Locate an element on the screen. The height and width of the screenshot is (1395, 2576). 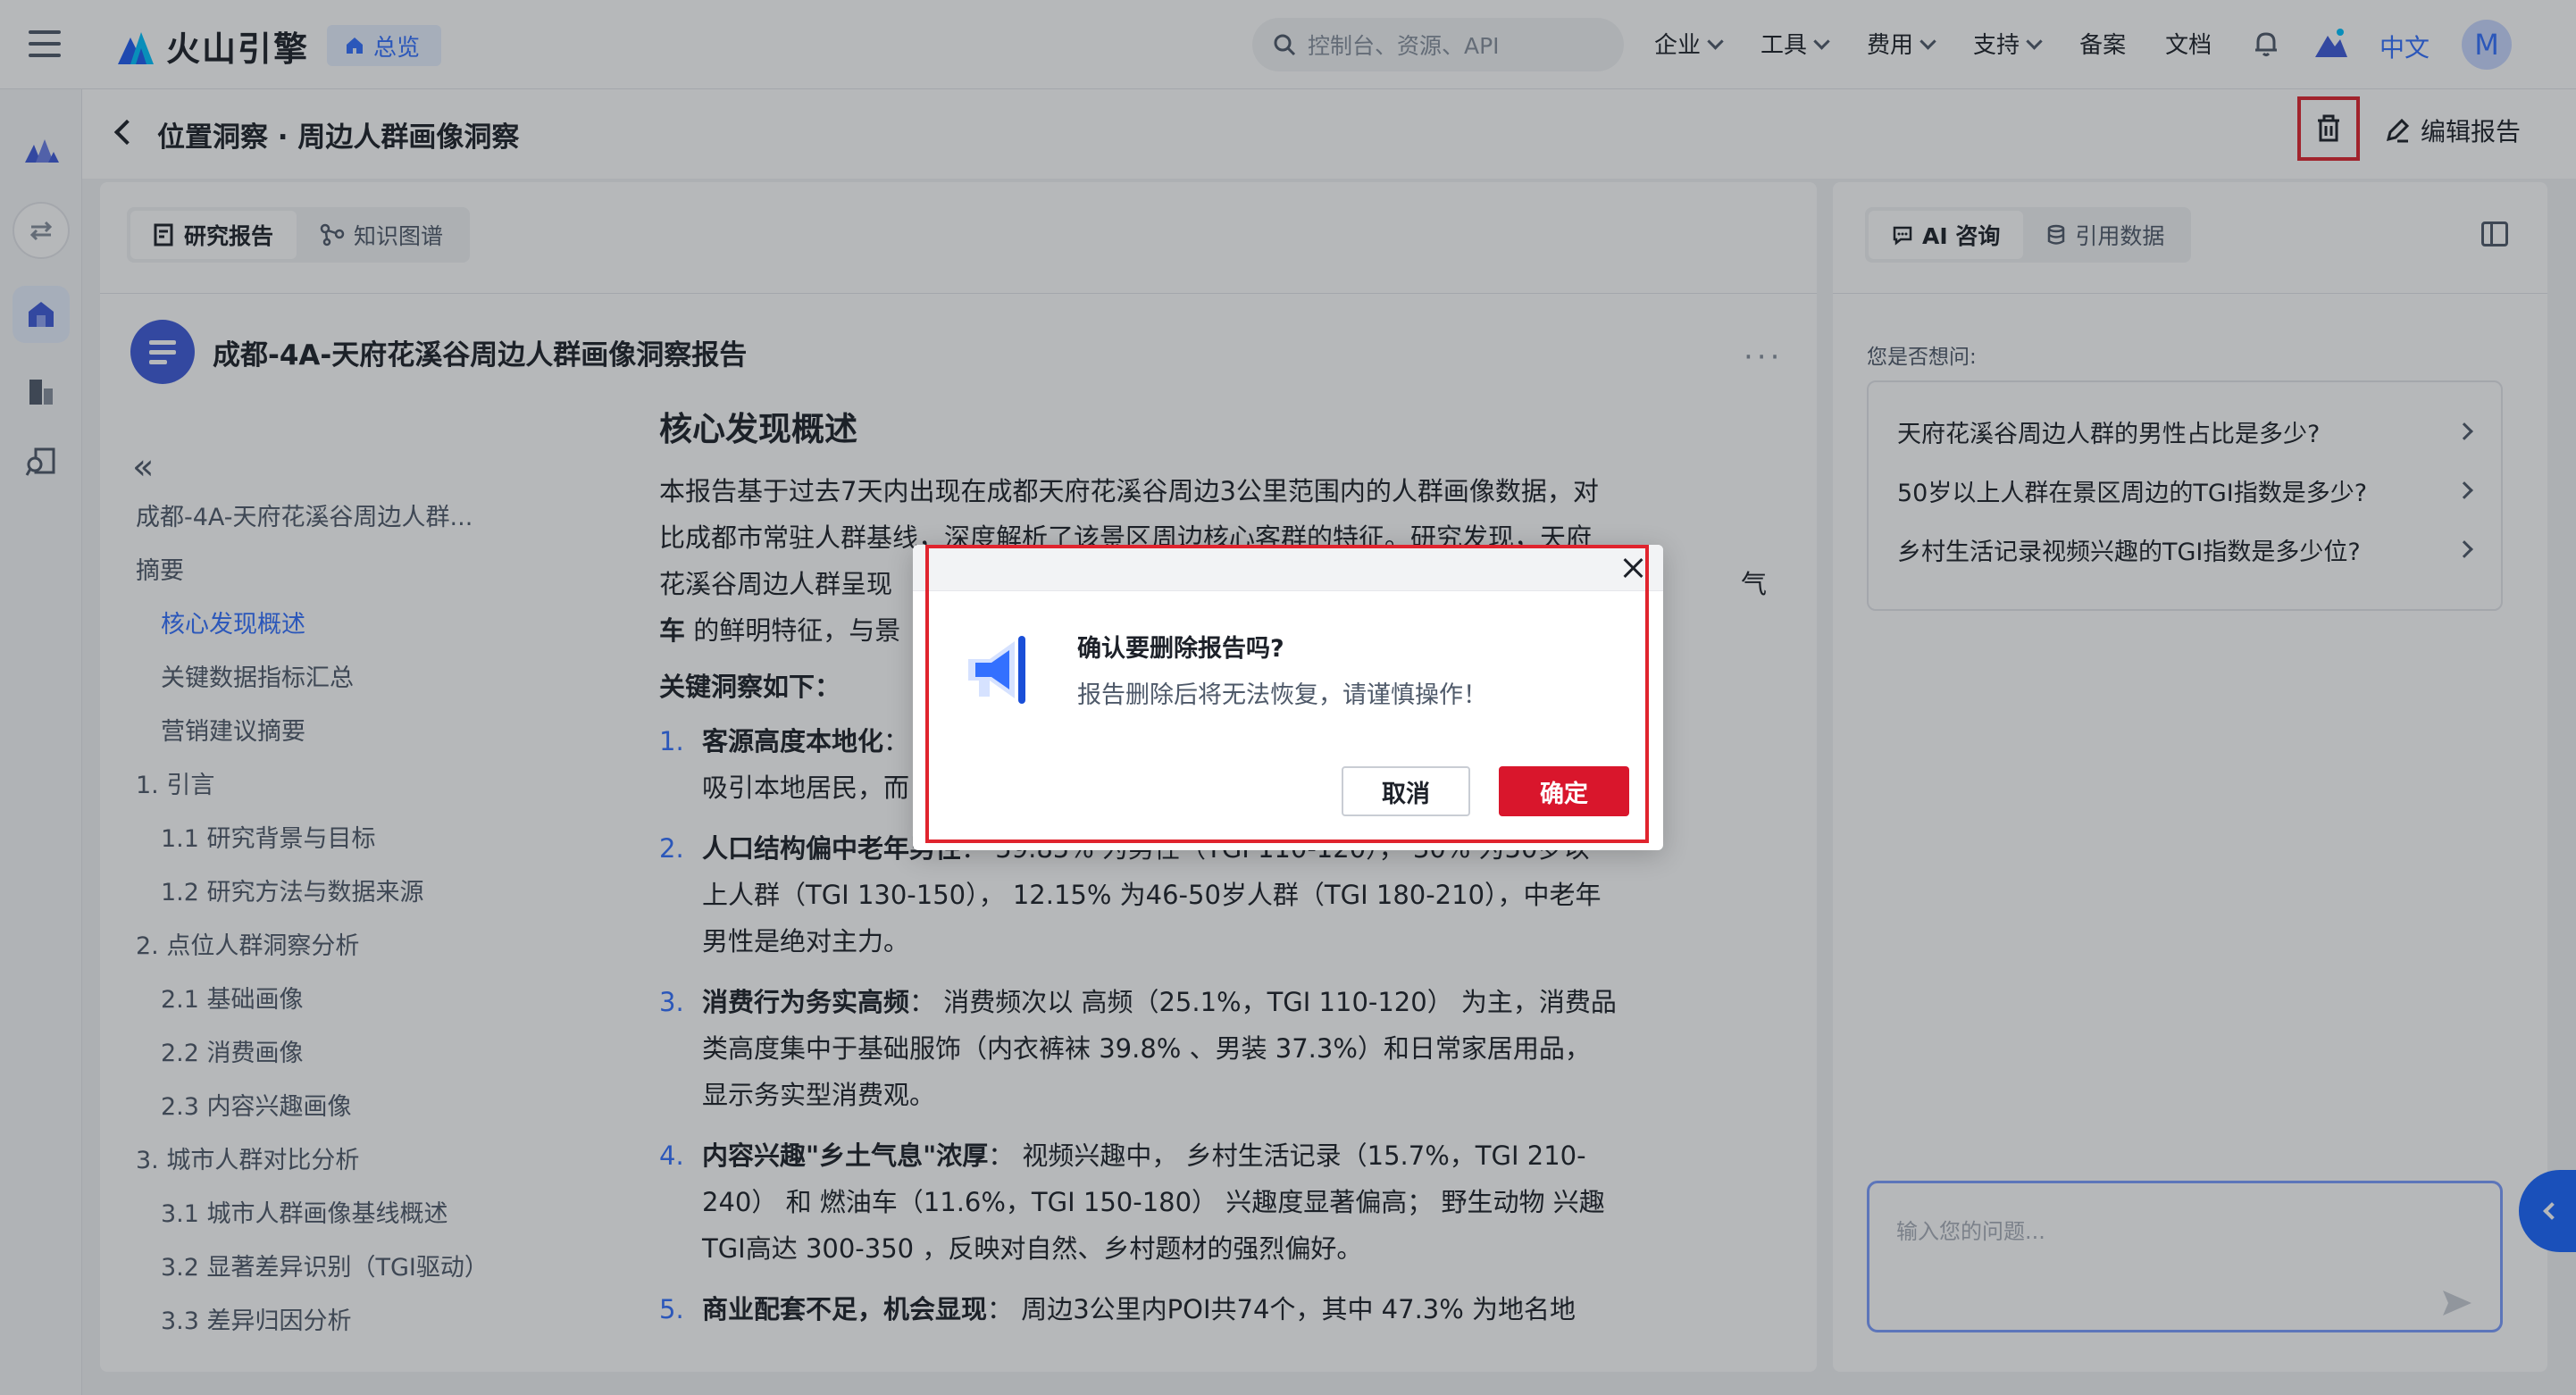
dialog-header is located at coordinates (1288, 568).